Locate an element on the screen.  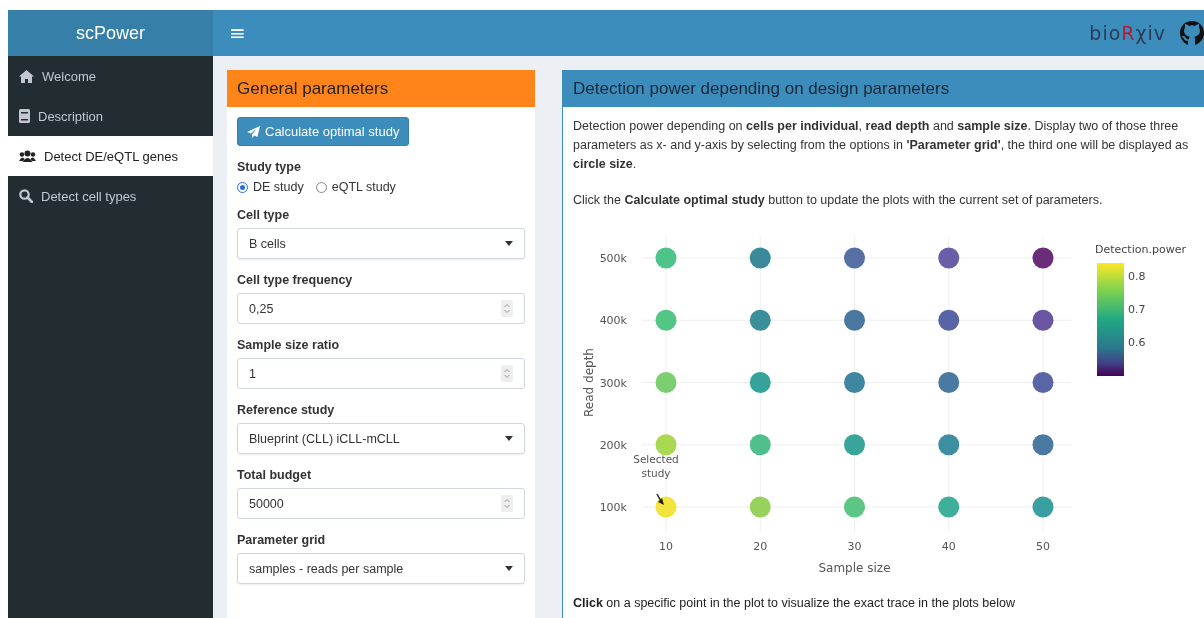
text: 400k is located at coordinates (613, 321).